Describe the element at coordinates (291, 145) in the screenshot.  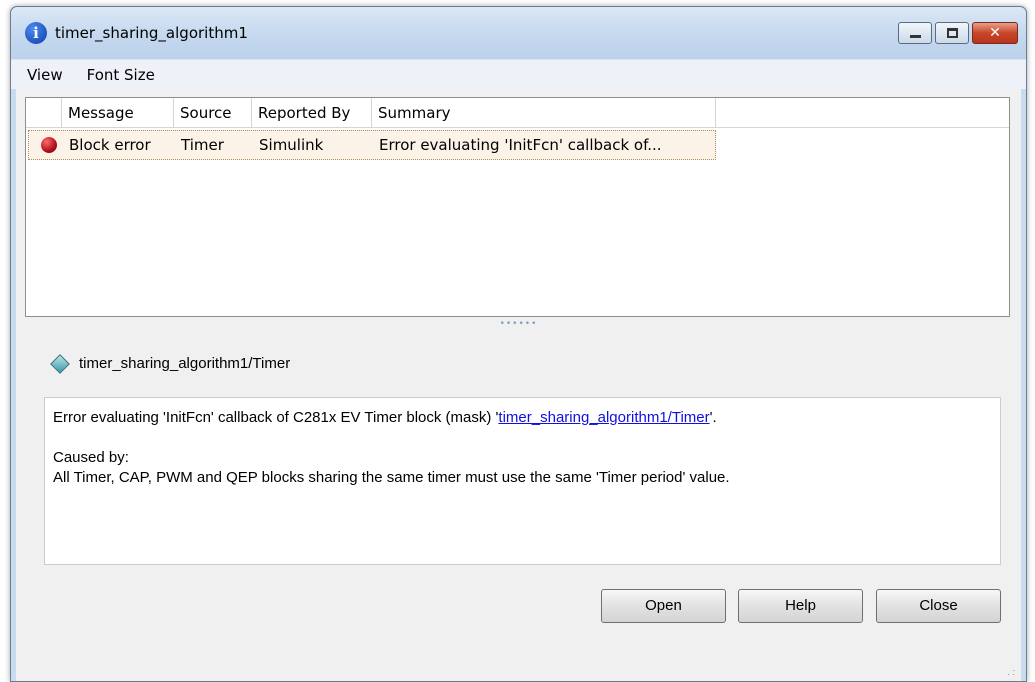
I see `row-reported-by: Simulink` at that location.